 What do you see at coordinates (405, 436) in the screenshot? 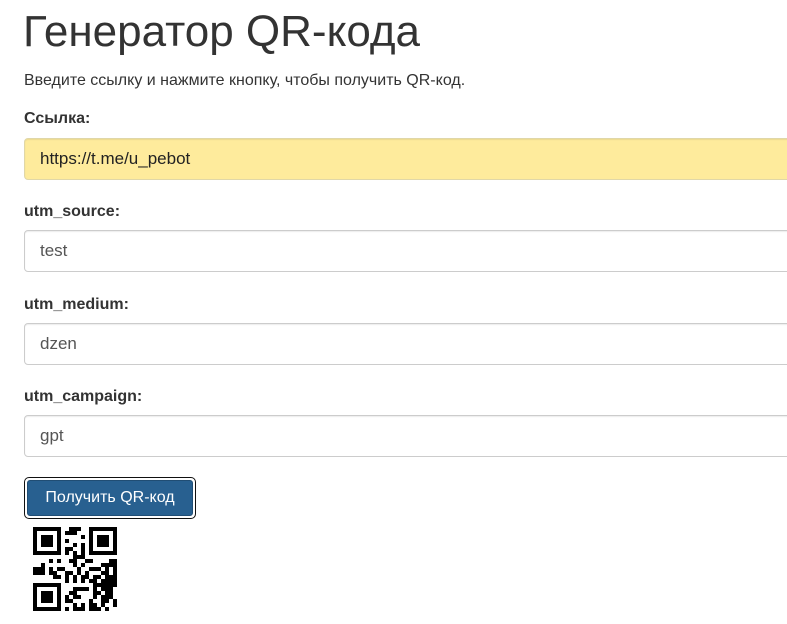
I see `utm-campaign-input` at bounding box center [405, 436].